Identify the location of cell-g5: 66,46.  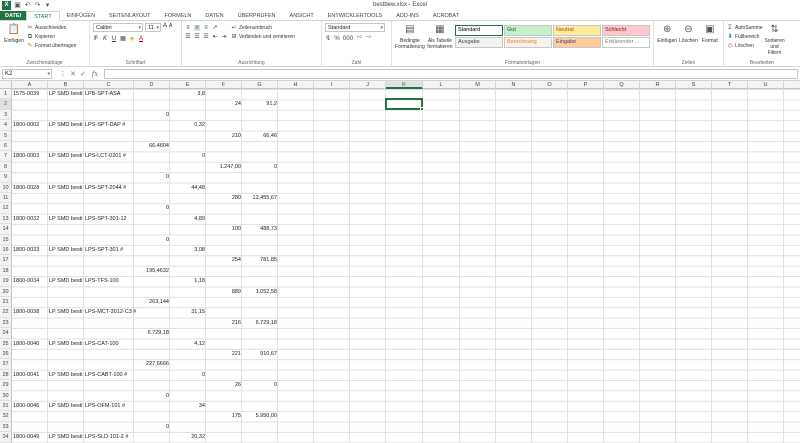
(260, 136).